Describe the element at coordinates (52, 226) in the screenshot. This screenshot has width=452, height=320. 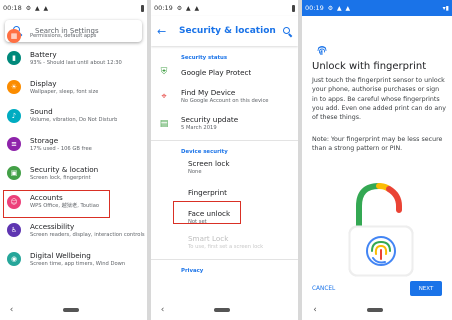
I see `settings-item-title: Accessibility` at that location.